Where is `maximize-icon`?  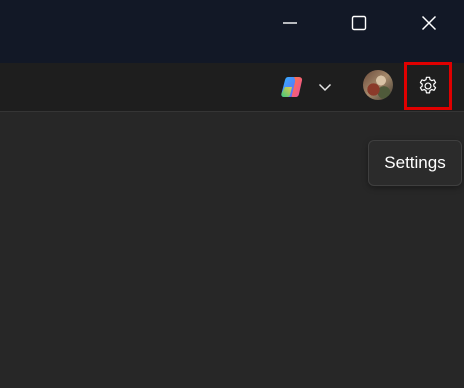
maximize-icon is located at coordinates (359, 22).